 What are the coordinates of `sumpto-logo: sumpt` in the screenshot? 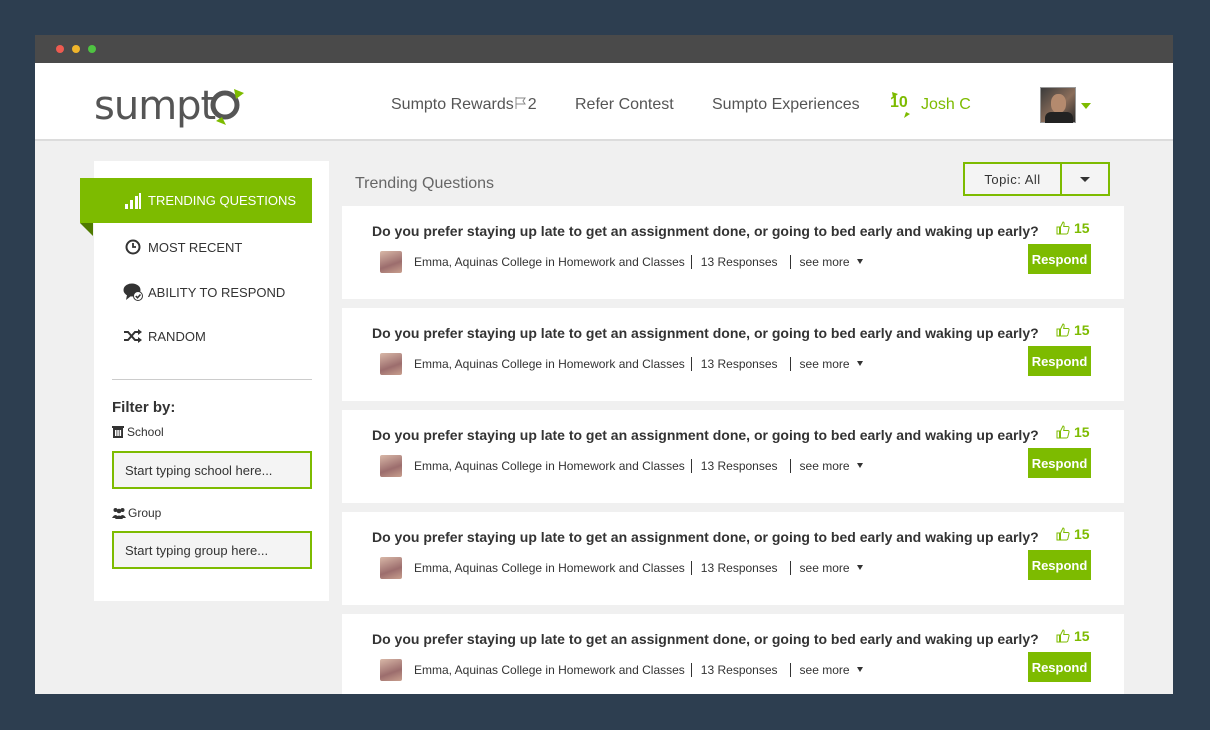 It's located at (172, 105).